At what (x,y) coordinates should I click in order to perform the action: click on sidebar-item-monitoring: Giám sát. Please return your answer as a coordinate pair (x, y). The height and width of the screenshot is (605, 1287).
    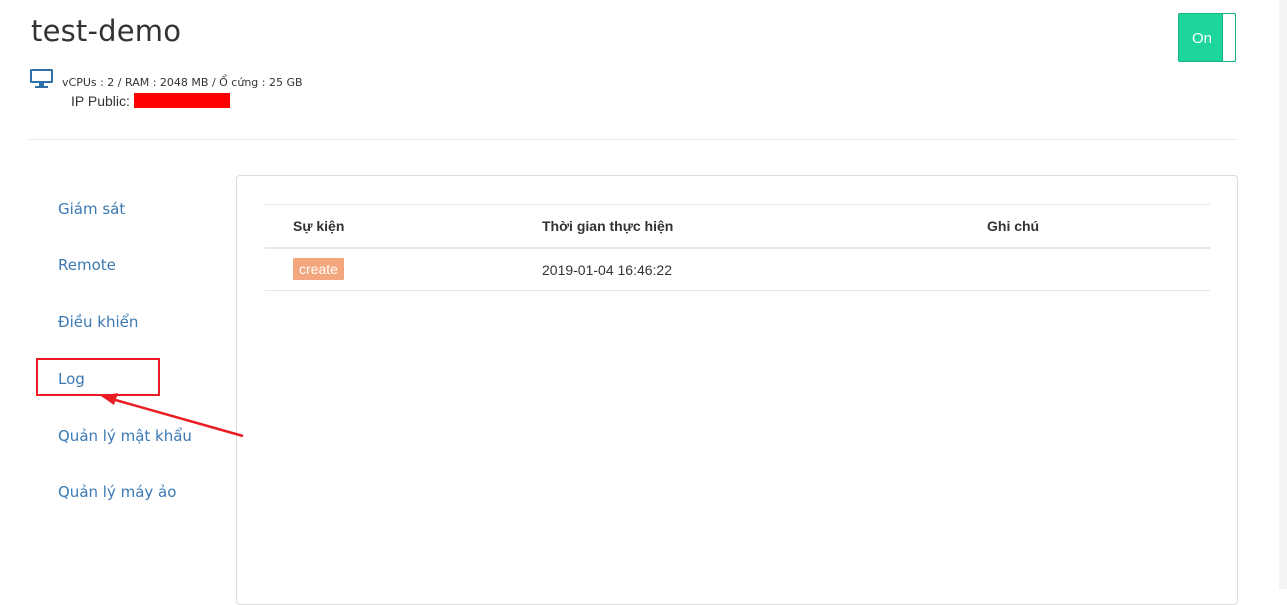
    Looking at the image, I should click on (91, 209).